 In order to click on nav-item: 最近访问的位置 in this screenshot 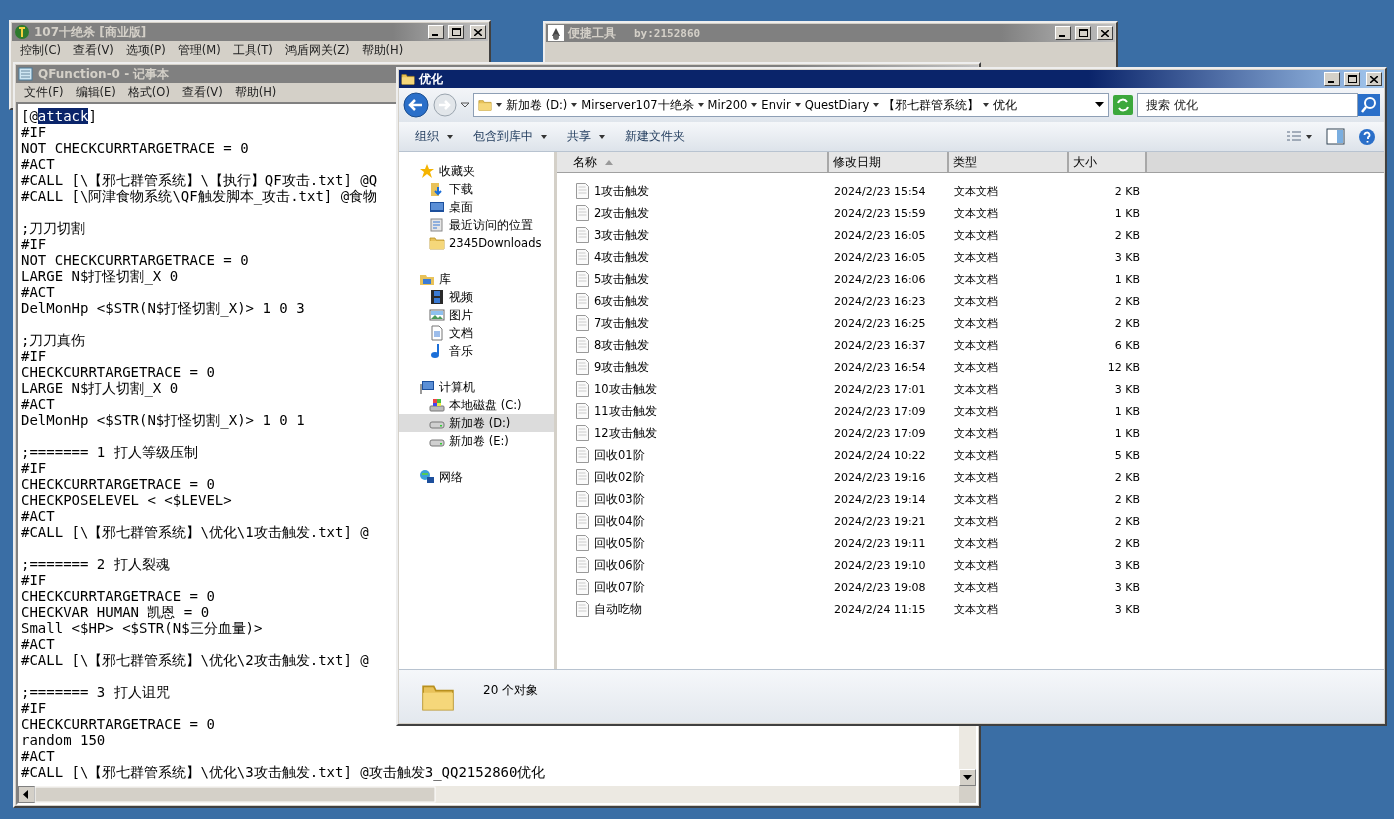, I will do `click(476, 225)`.